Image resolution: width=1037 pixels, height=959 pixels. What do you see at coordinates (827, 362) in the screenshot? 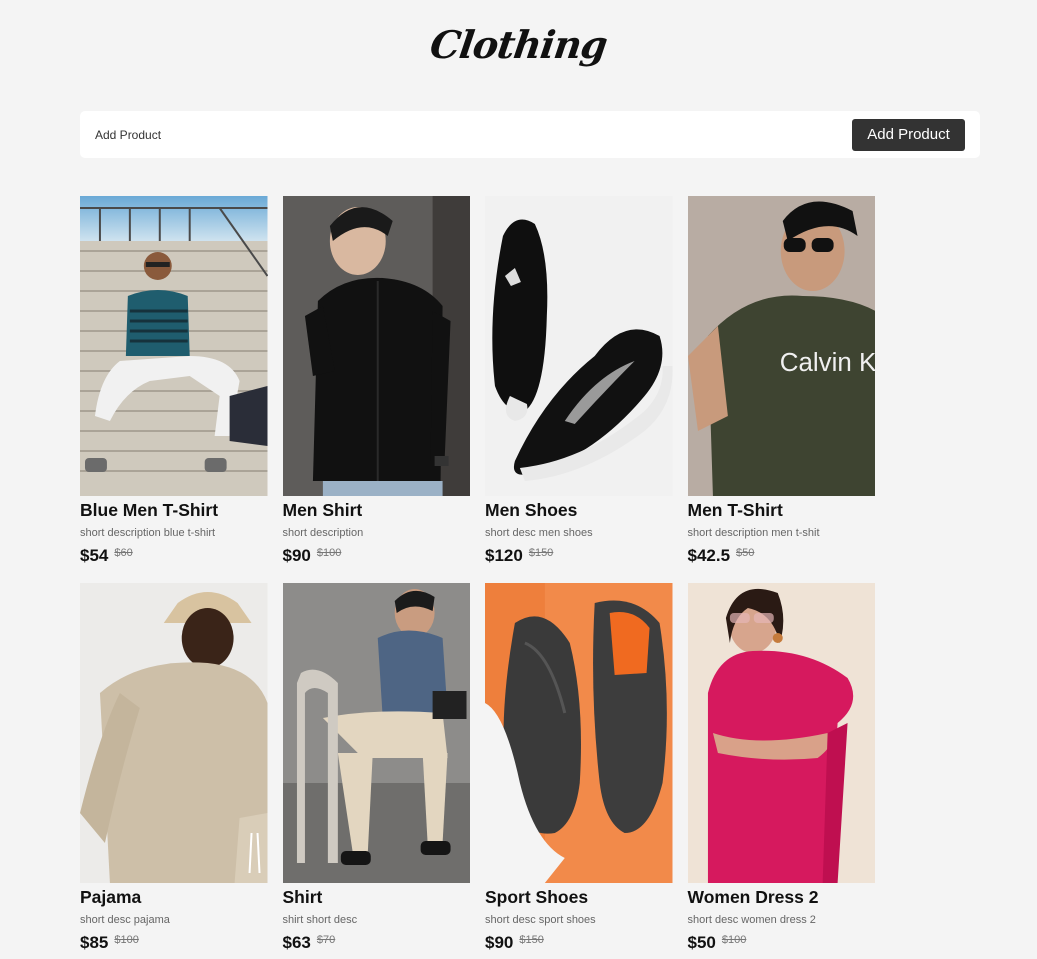
I see `tshirt-print-text: Calvin Kle` at bounding box center [827, 362].